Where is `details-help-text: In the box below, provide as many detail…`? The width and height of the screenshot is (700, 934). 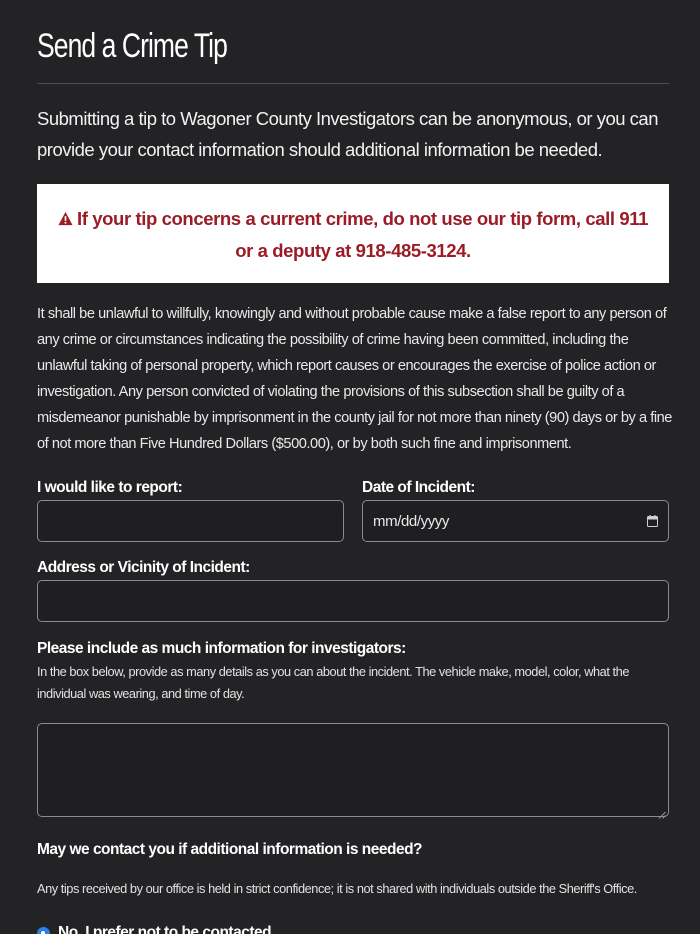
details-help-text: In the box below, provide as many detail… is located at coordinates (333, 682).